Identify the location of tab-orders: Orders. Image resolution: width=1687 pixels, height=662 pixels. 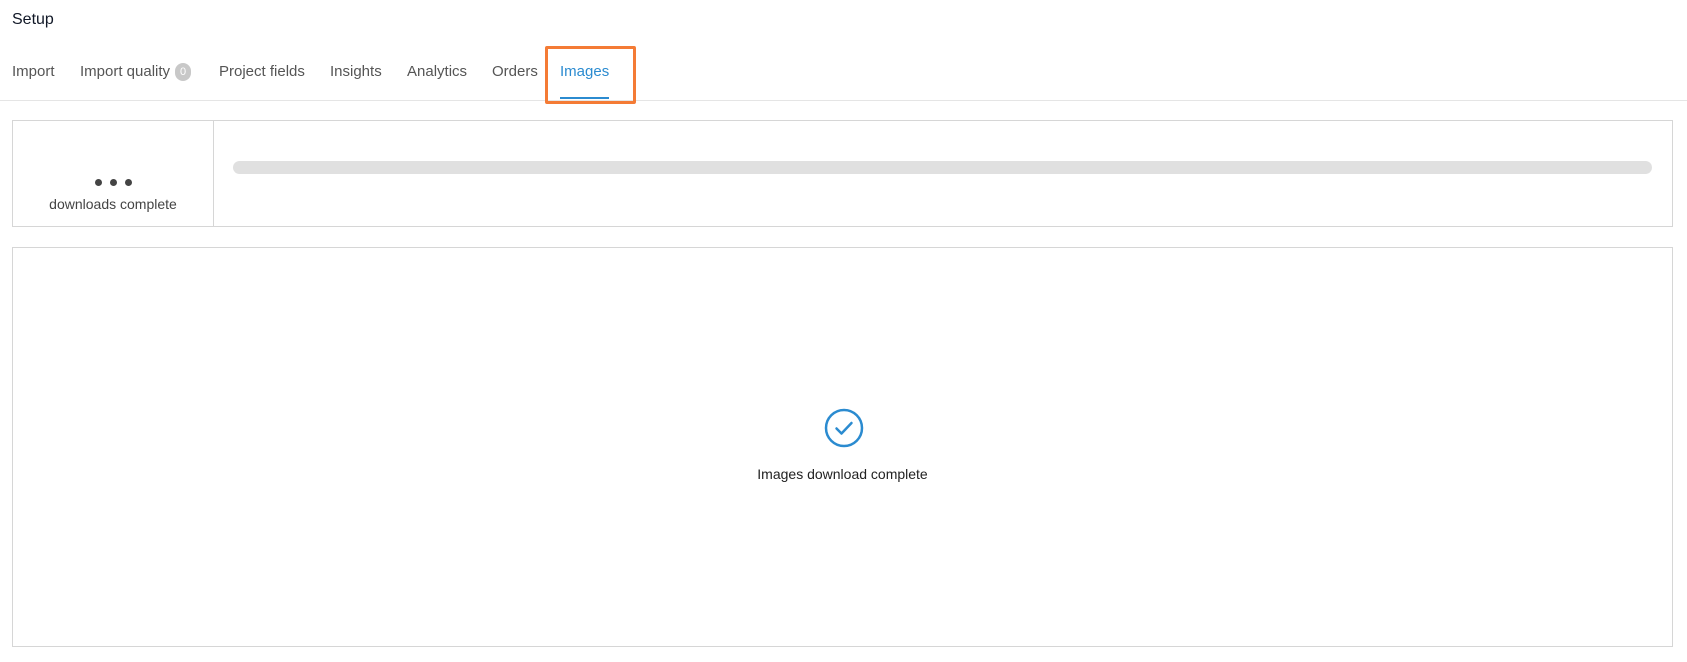
(515, 74).